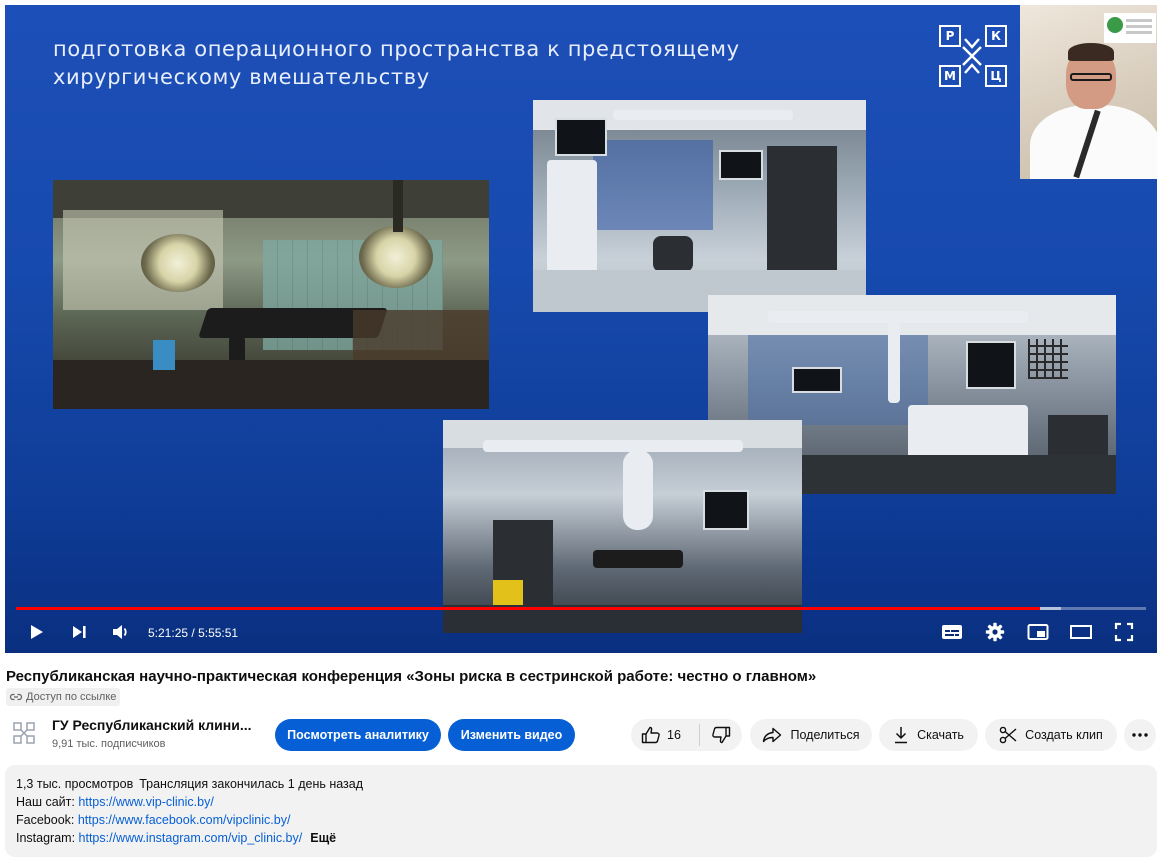 Image resolution: width=1164 pixels, height=860 pixels. I want to click on miniplayer-icon, so click(1038, 632).